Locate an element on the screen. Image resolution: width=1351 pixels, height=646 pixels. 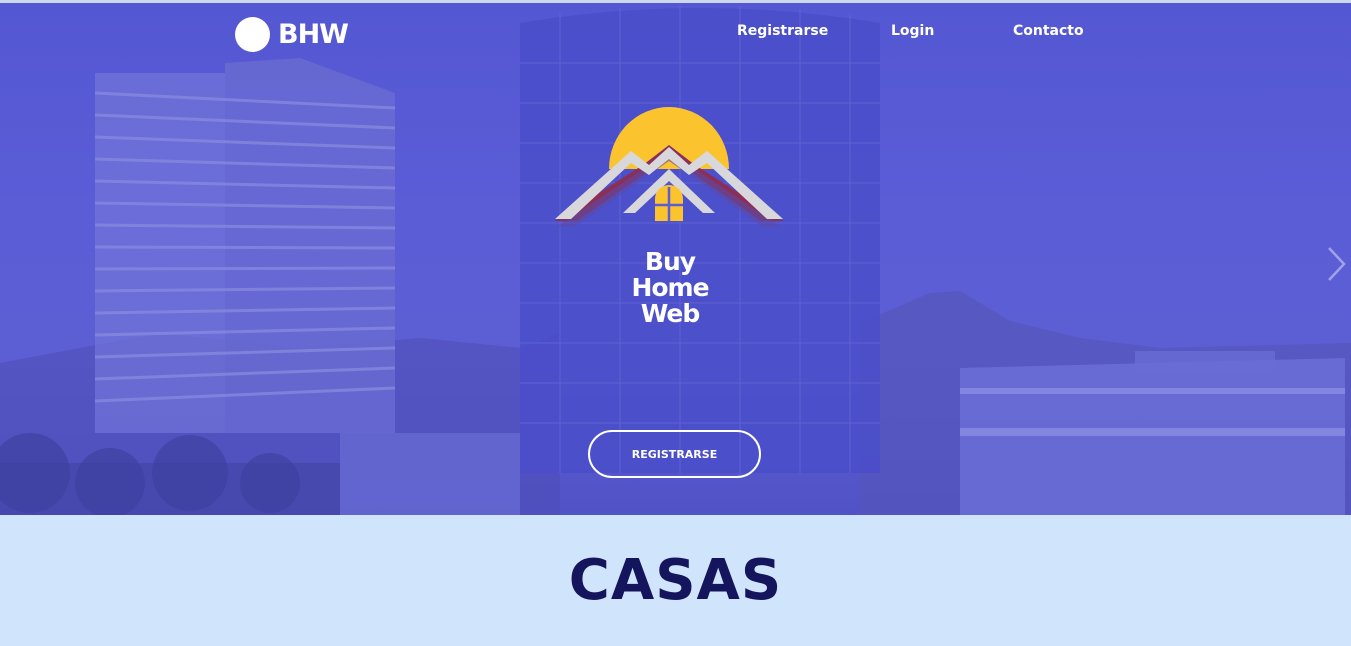
logo-wordmark: Buy Home Web is located at coordinates (670, 288).